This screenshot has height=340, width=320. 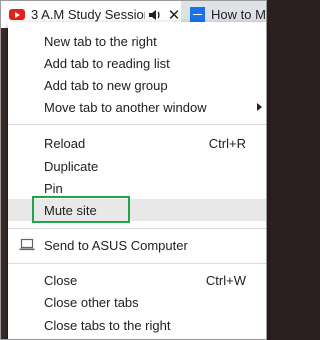 What do you see at coordinates (17, 14) in the screenshot?
I see `youtube-icon` at bounding box center [17, 14].